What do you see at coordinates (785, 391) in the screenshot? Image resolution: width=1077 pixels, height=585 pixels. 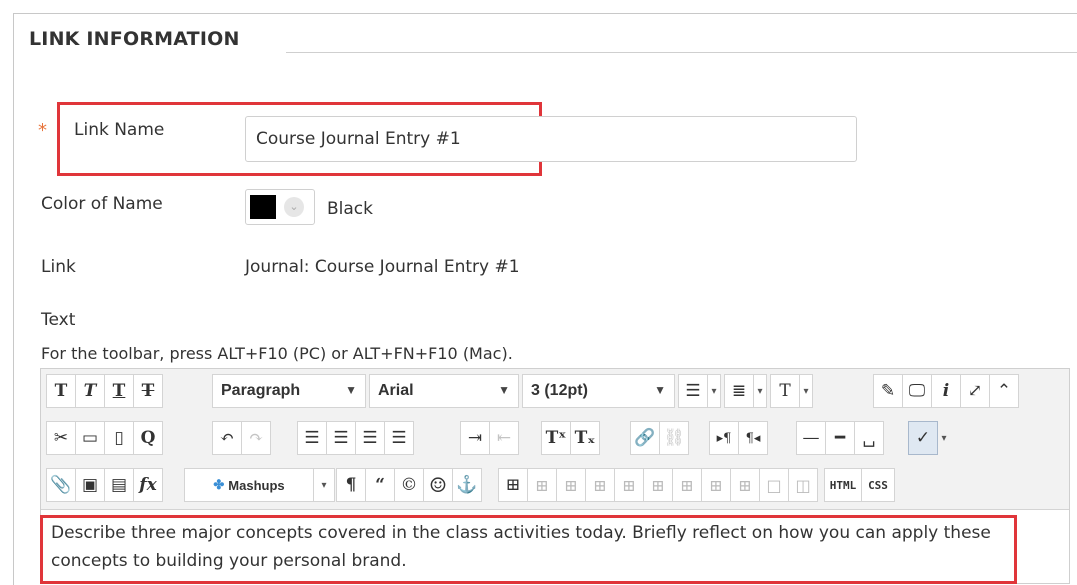 I see `text-color-icon: T` at bounding box center [785, 391].